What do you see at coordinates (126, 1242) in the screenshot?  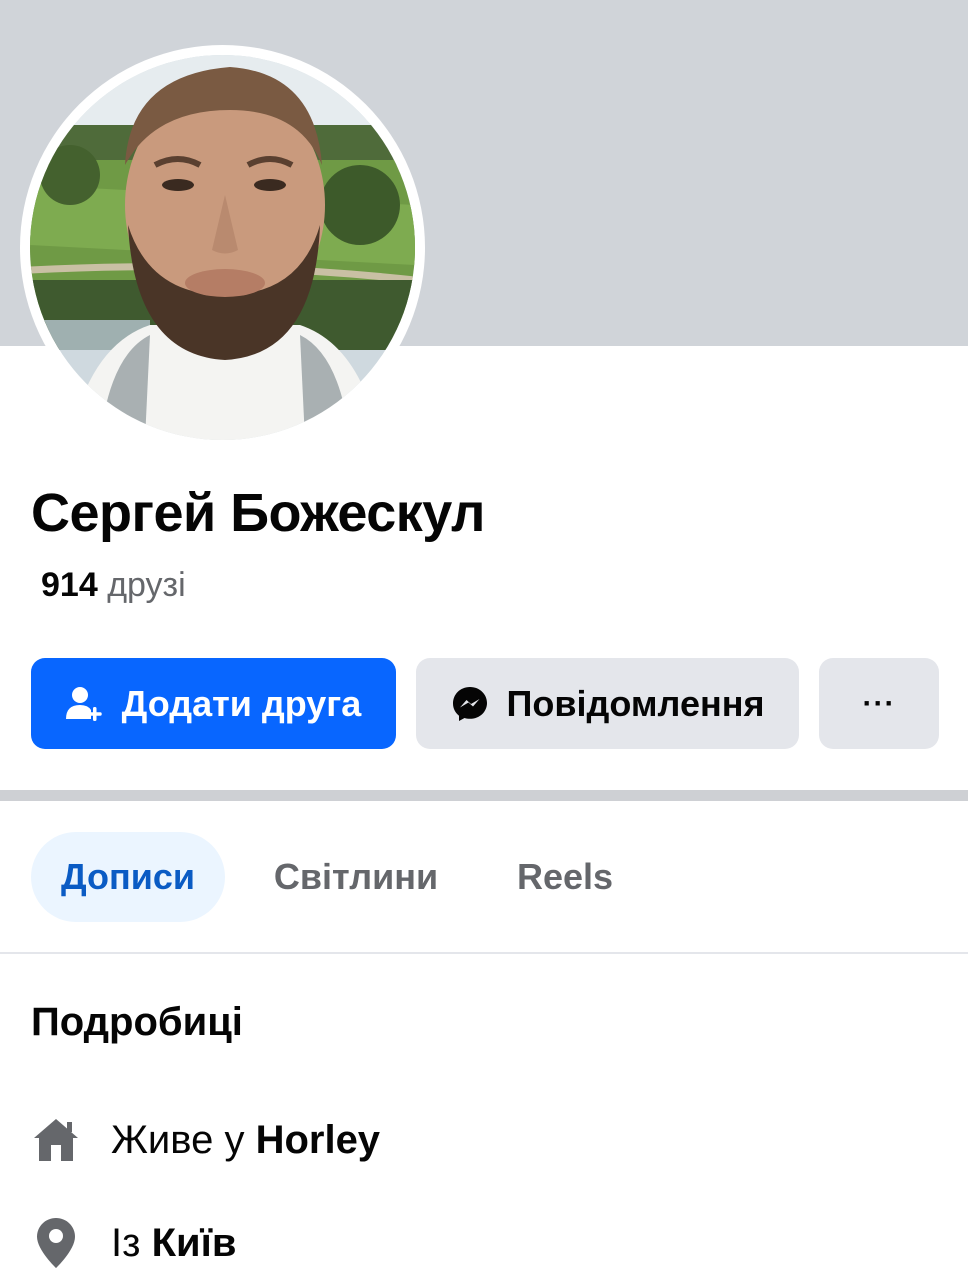 I see `detail-from-prefix: Із` at bounding box center [126, 1242].